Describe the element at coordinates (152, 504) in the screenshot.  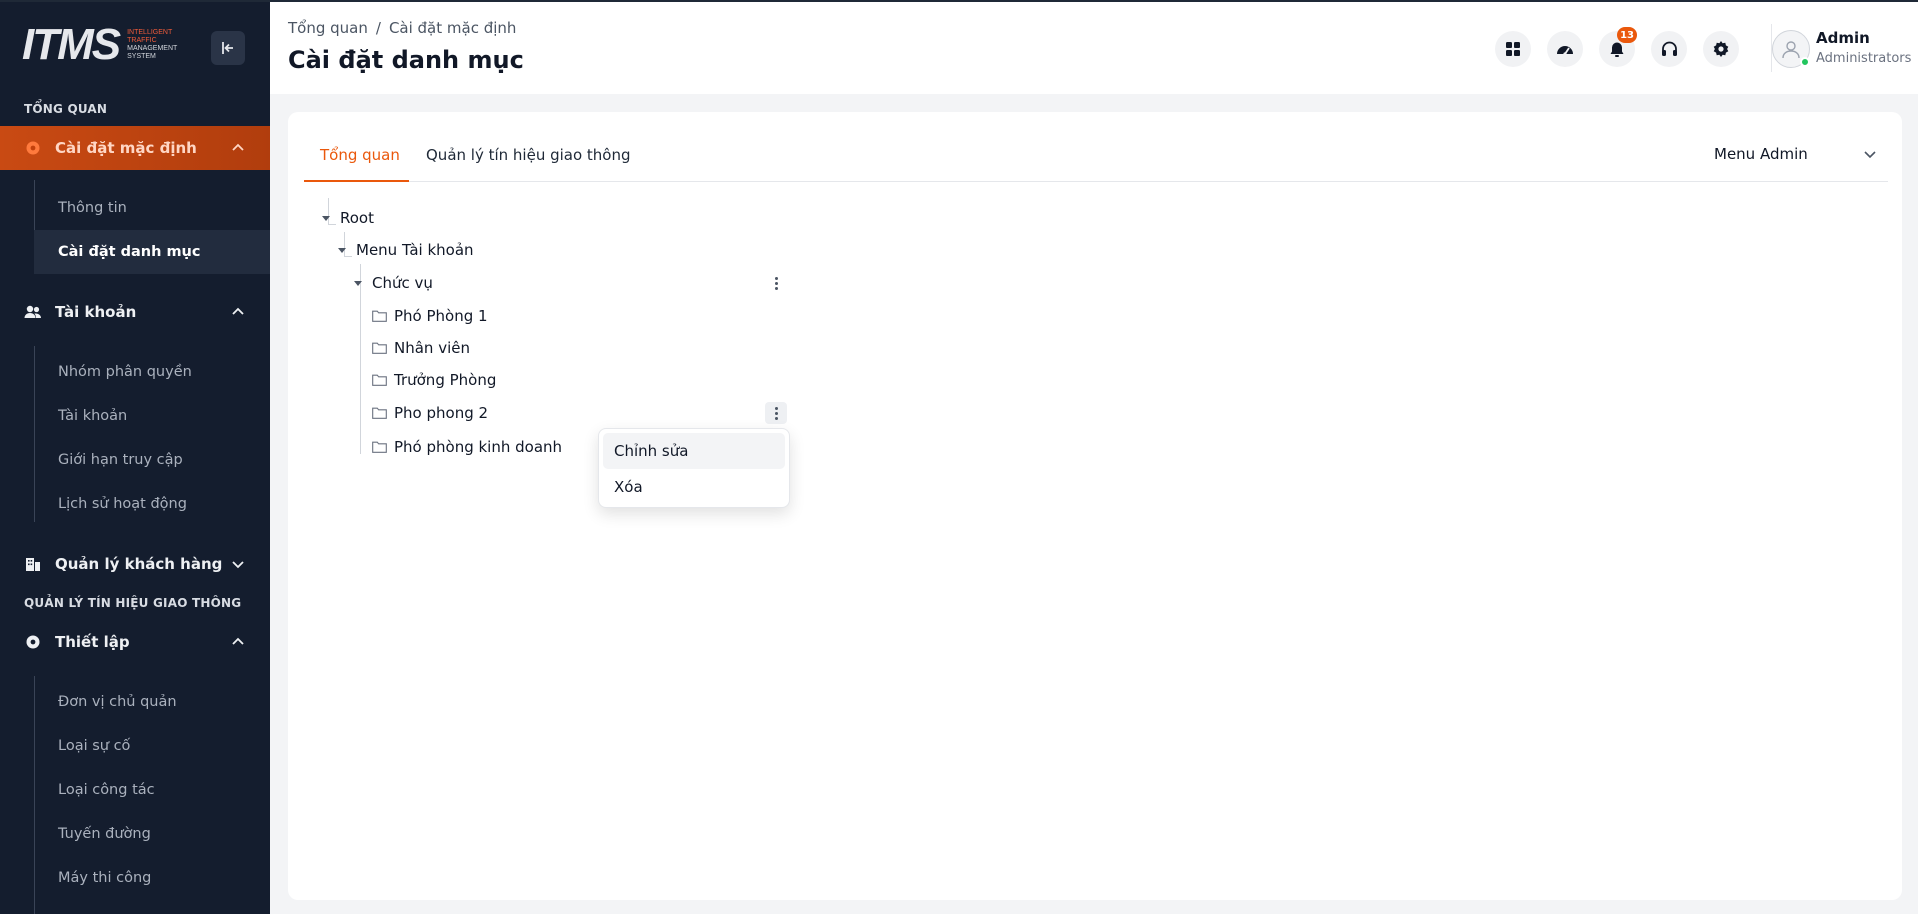
I see `sidebar-item-activity-history: Lịch sử hoạt động` at that location.